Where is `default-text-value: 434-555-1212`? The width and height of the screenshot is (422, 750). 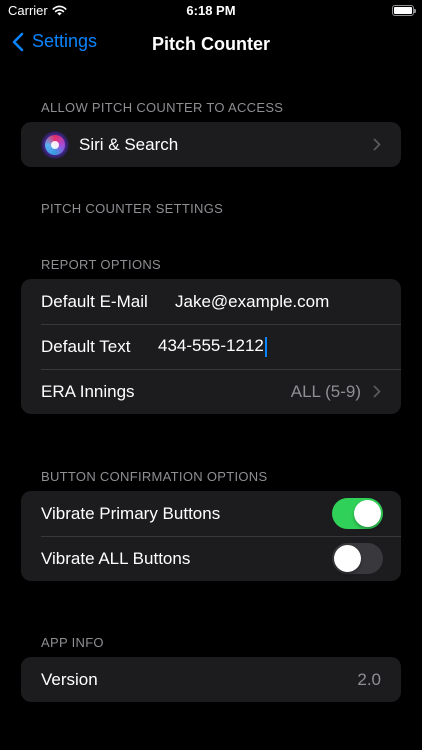
default-text-value: 434-555-1212 is located at coordinates (211, 346).